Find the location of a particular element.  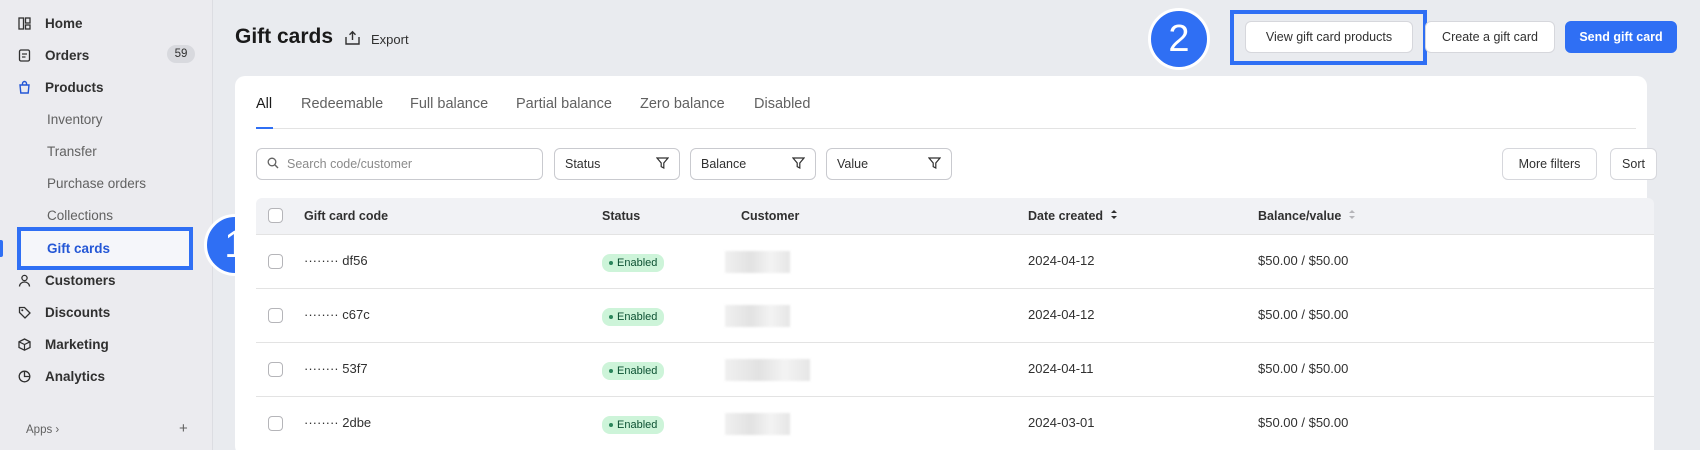

tab-divider is located at coordinates (946, 128).